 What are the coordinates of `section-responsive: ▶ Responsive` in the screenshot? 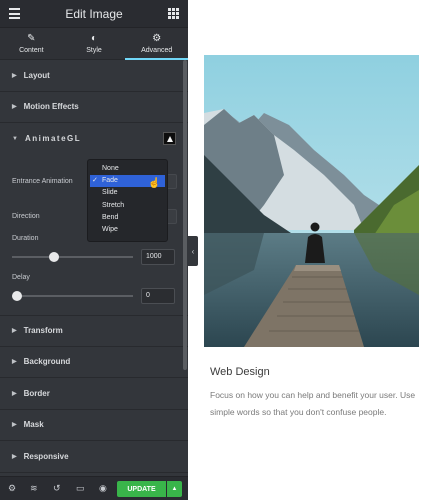 It's located at (94, 457).